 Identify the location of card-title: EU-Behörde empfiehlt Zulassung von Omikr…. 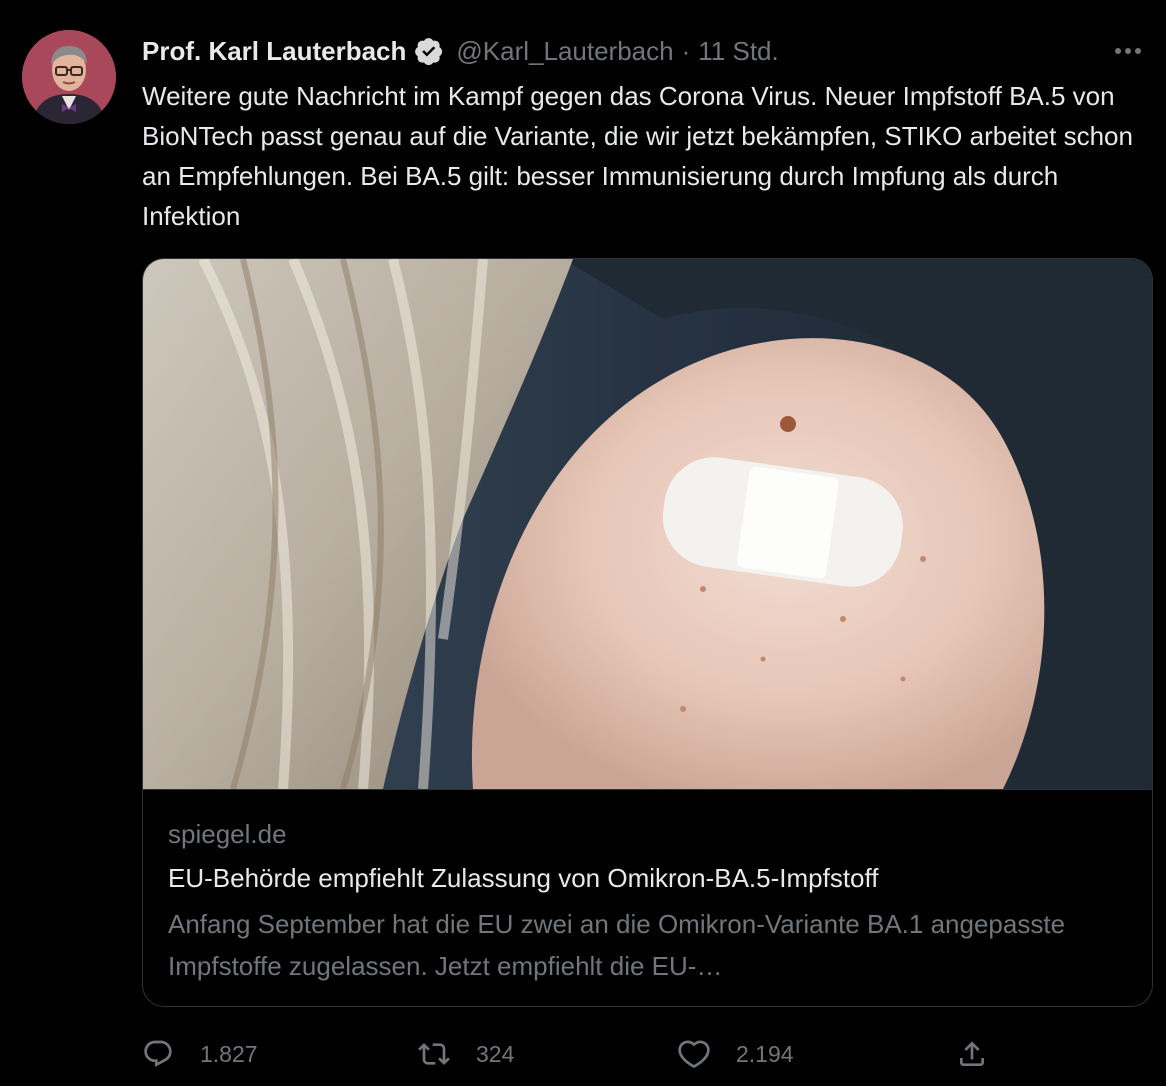
(523, 878).